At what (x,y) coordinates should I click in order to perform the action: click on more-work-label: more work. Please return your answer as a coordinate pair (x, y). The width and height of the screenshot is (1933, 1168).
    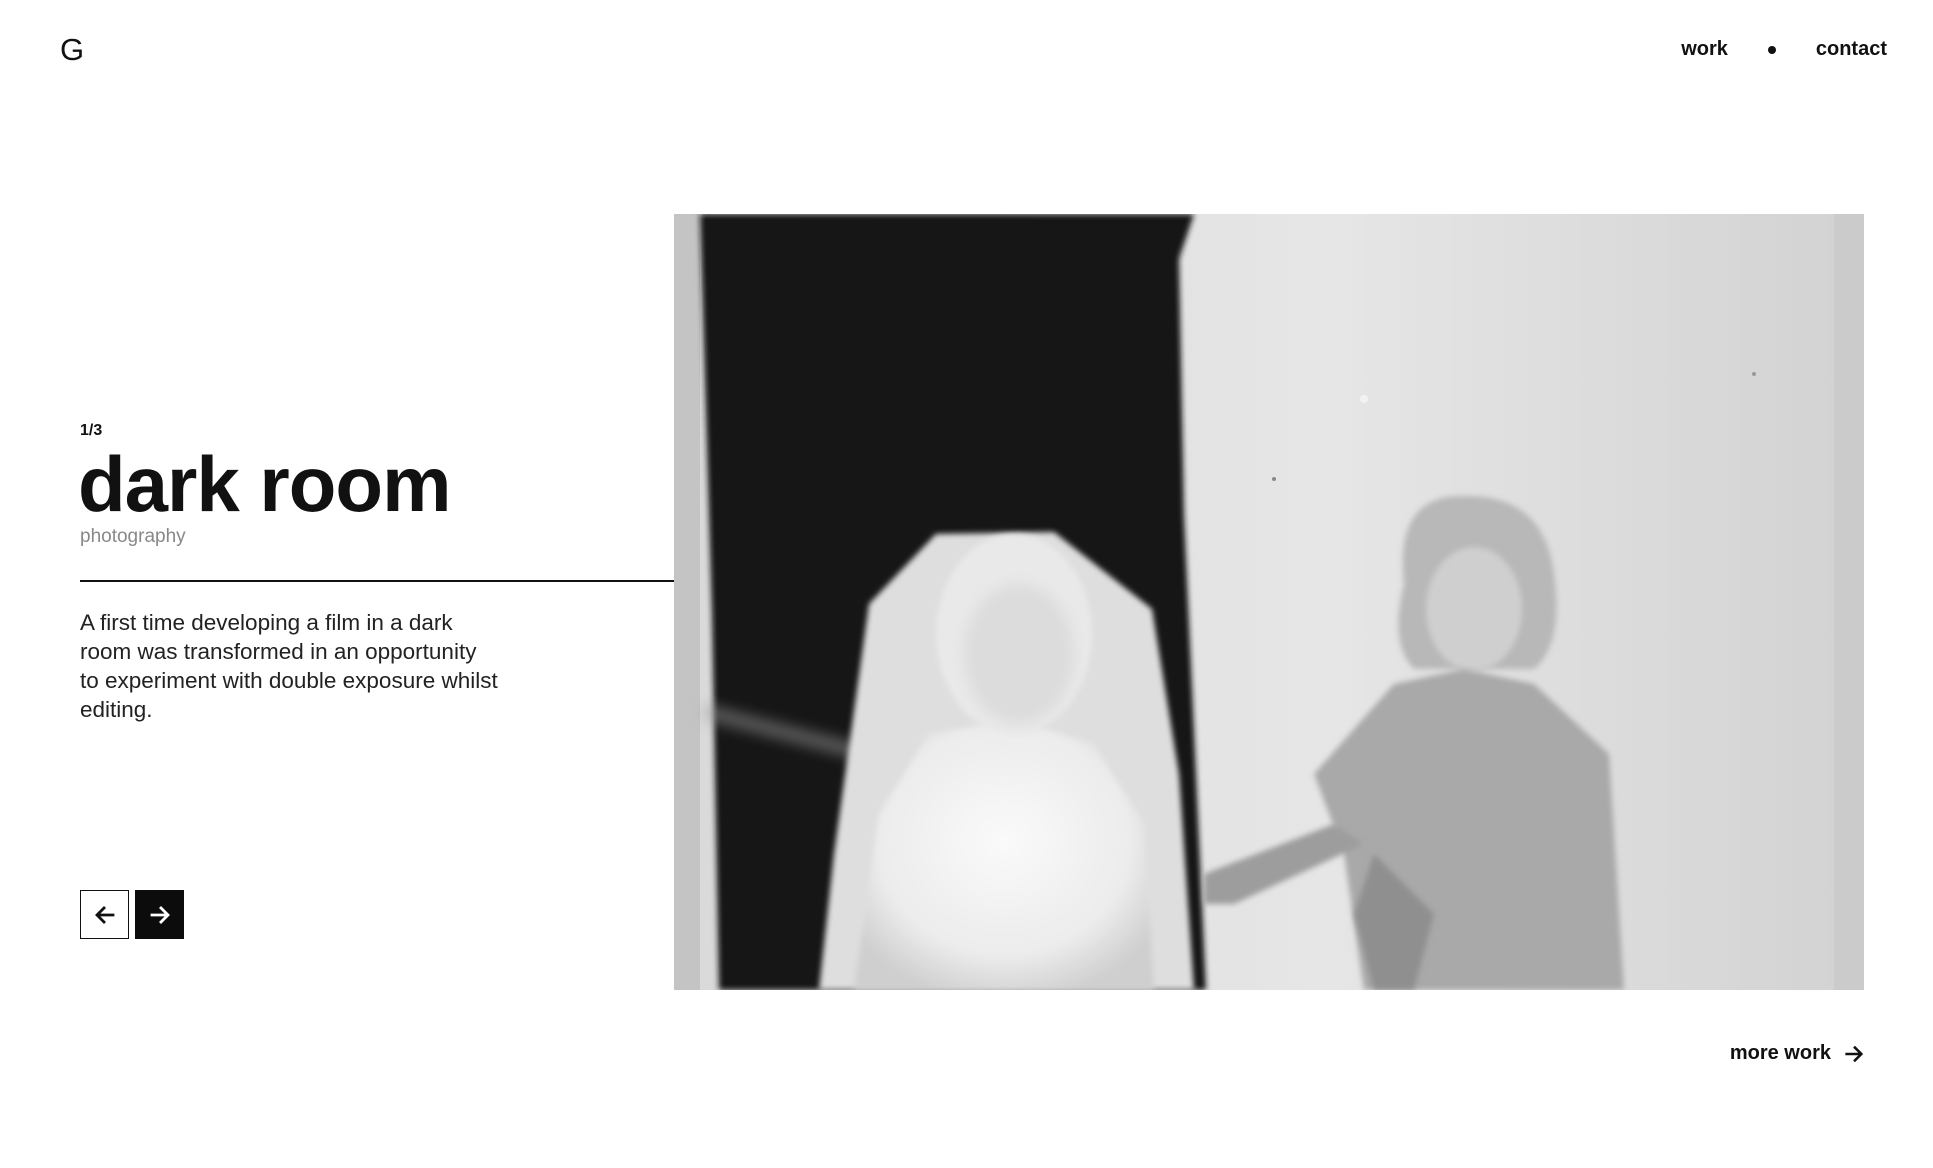
    Looking at the image, I should click on (1780, 1053).